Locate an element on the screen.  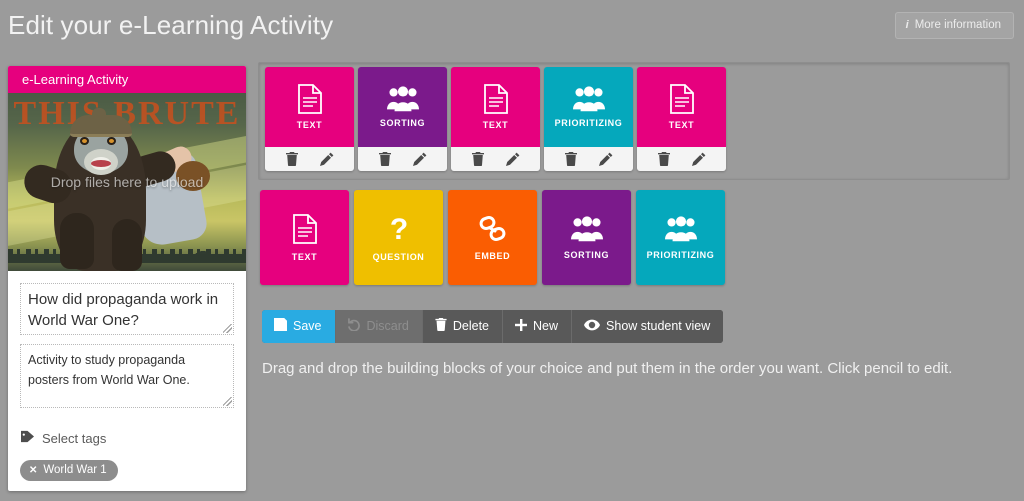
activity-card-header: e-Learning Activity is located at coordinates (127, 79).